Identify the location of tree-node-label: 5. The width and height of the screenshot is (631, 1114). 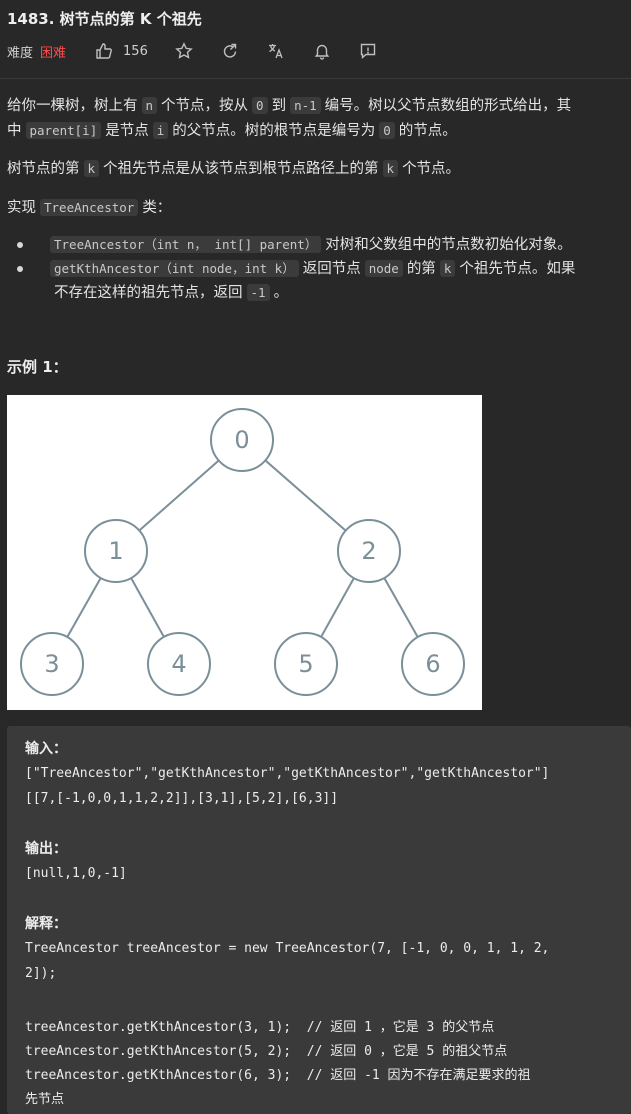
(305, 664).